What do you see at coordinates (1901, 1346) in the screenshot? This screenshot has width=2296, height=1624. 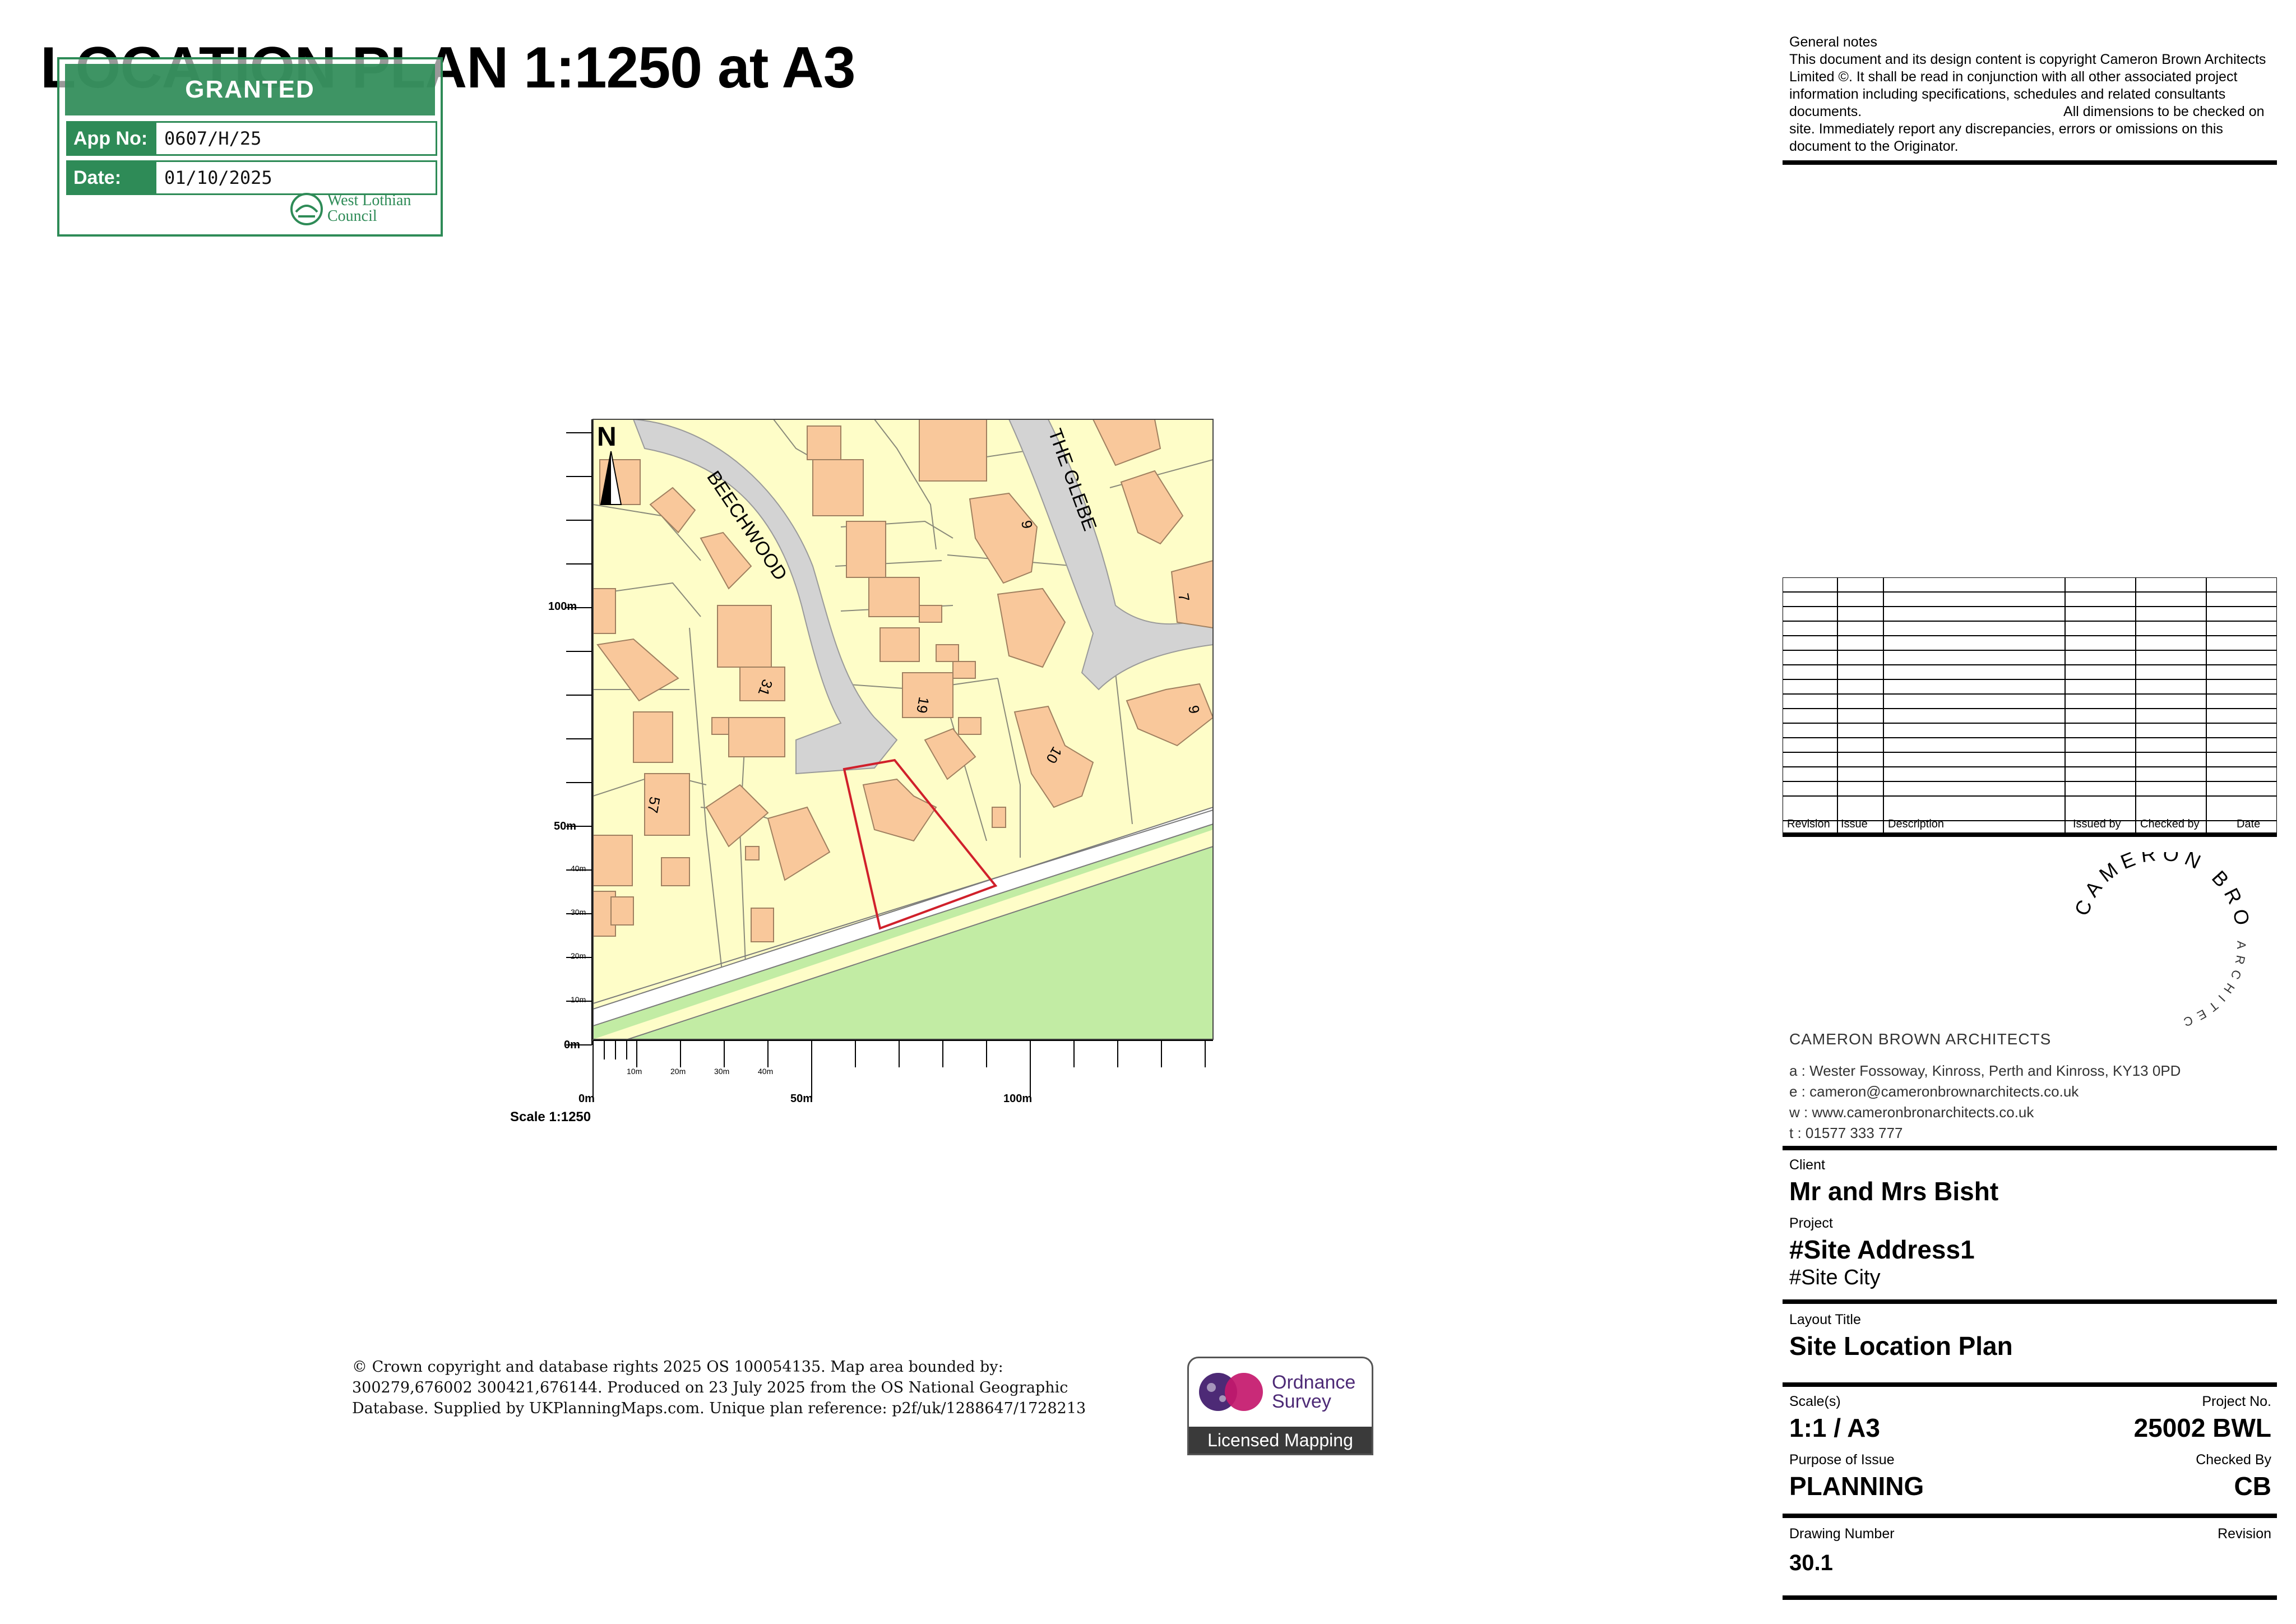 I see `layout-title: Site Location Plan` at bounding box center [1901, 1346].